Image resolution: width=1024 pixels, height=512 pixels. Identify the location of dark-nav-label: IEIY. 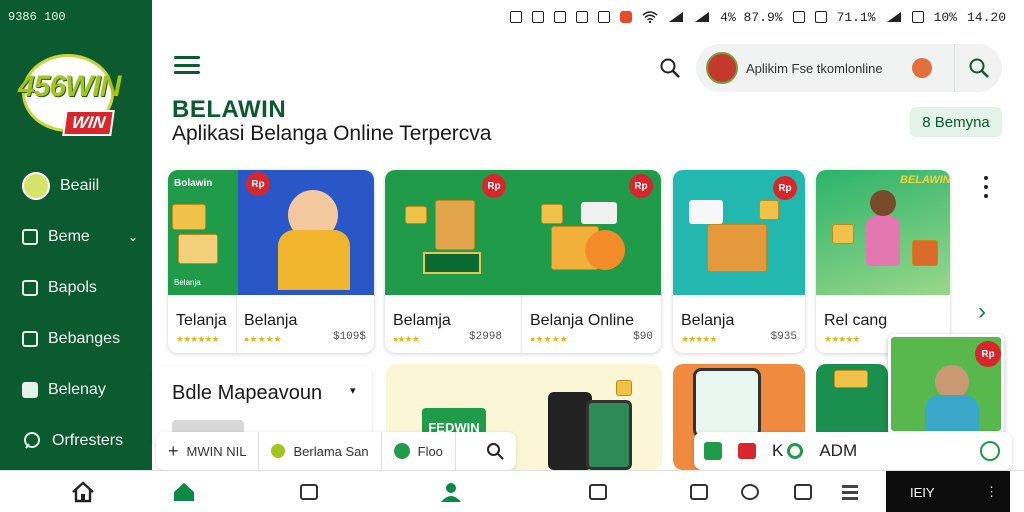
(922, 492).